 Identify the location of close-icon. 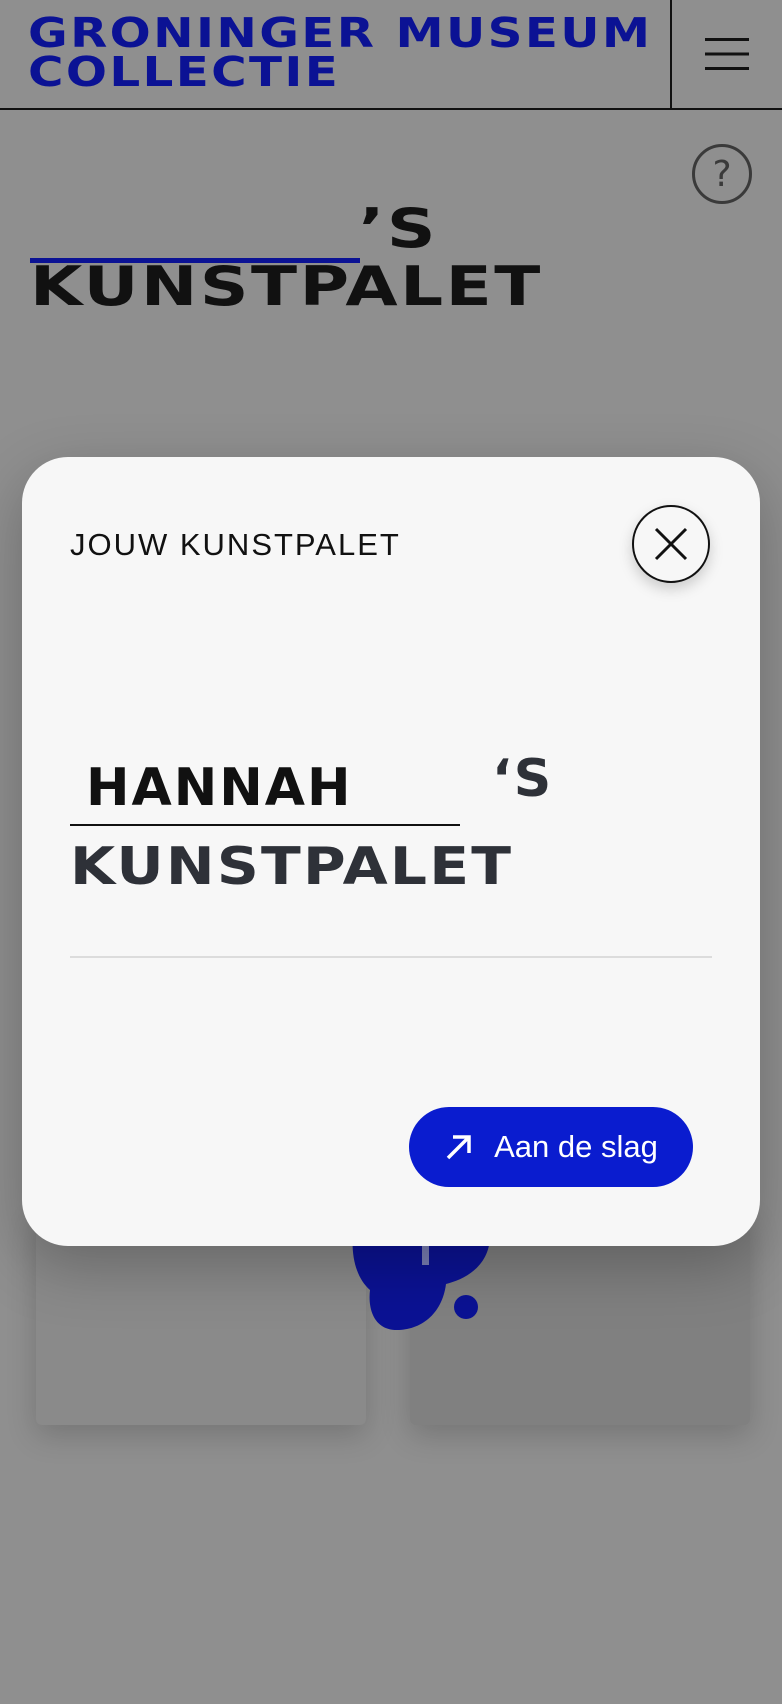
(671, 544).